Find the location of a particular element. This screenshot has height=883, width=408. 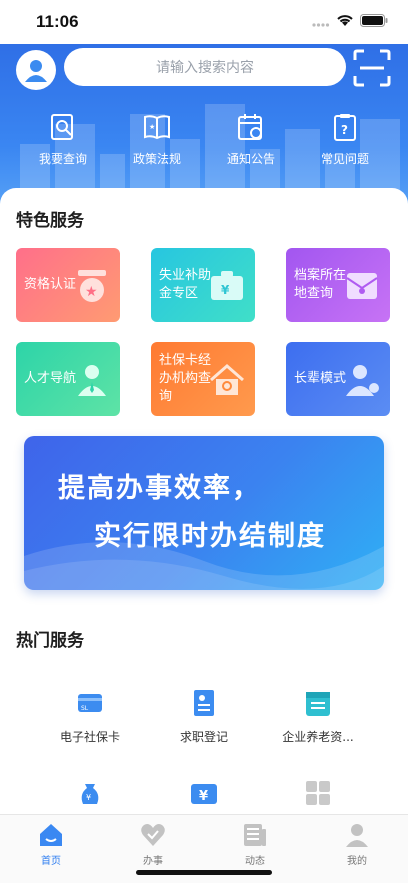

wifi-icon is located at coordinates (345, 20).